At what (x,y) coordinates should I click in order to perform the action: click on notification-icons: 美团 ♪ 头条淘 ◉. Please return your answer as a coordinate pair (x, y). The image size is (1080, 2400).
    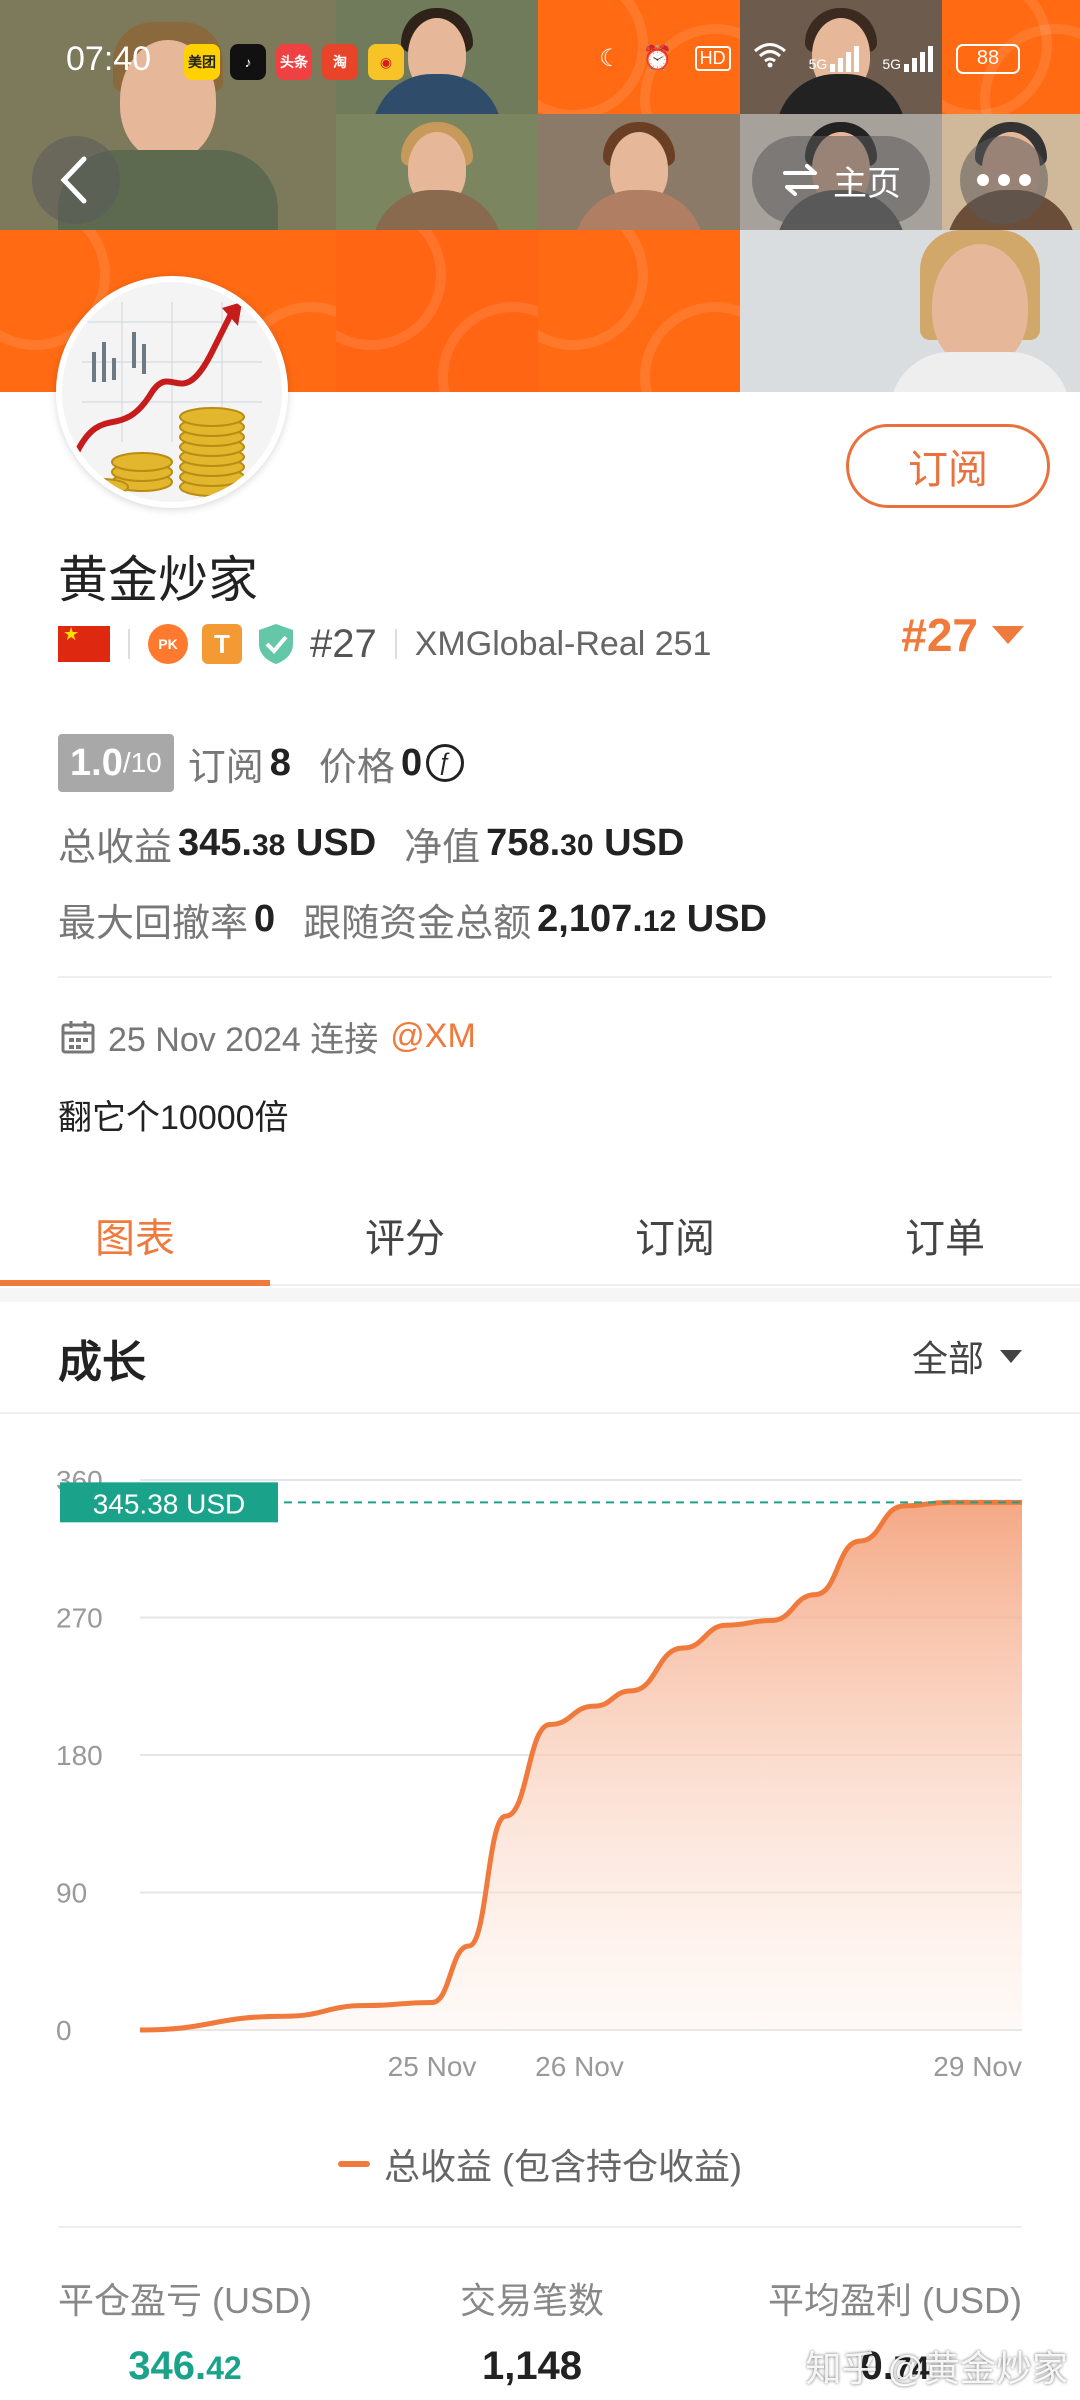
    Looking at the image, I should click on (294, 62).